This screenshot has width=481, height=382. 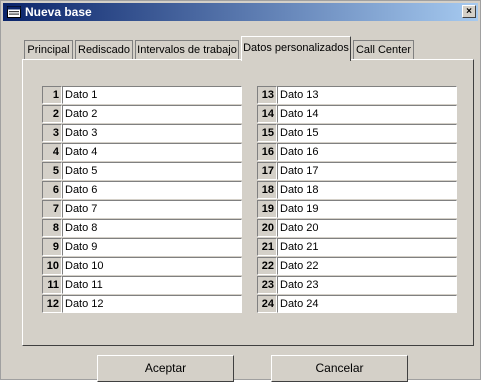 I want to click on custom-field-input: Dato 9, so click(x=152, y=247).